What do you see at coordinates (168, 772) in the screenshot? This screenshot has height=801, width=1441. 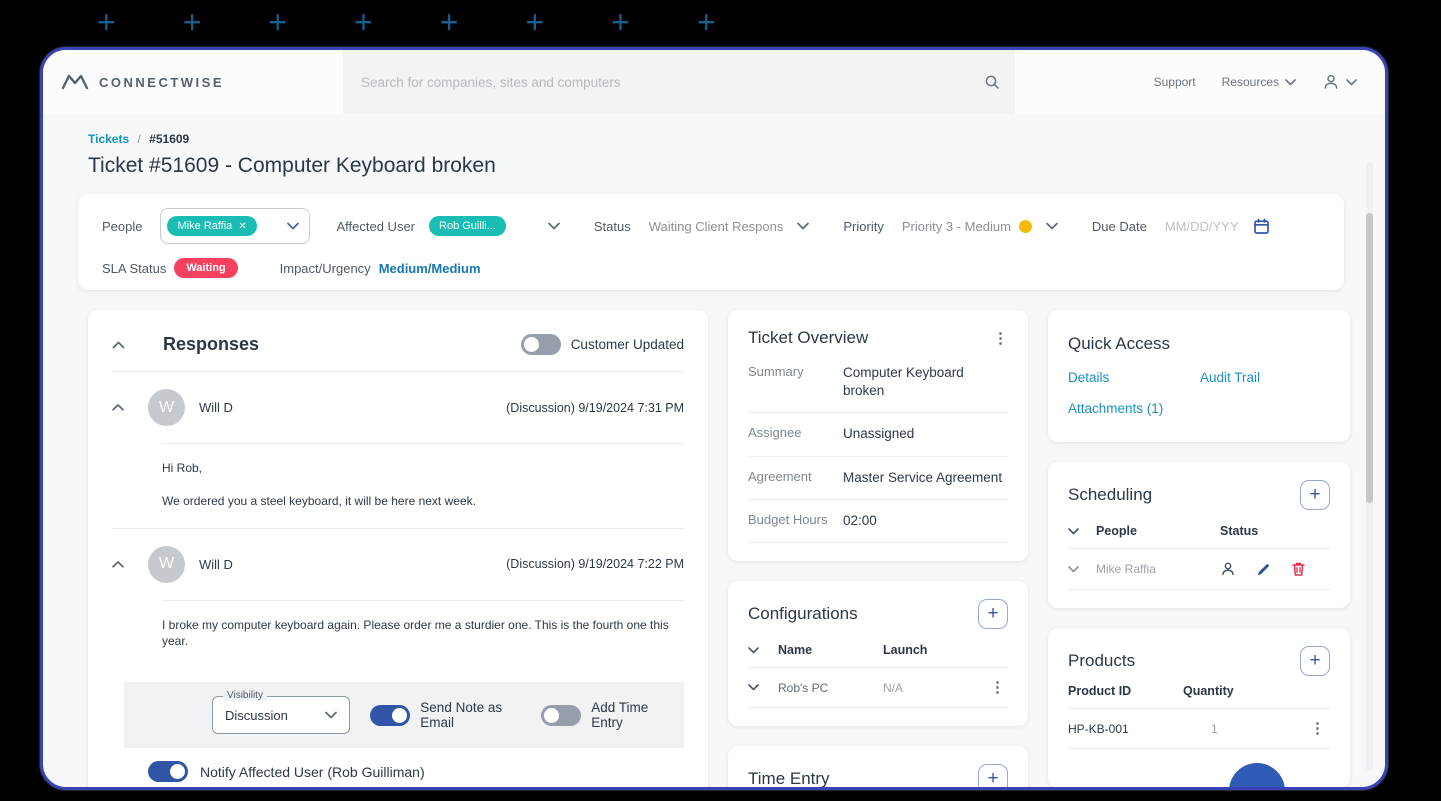 I see `notify-affected-user-toggle` at bounding box center [168, 772].